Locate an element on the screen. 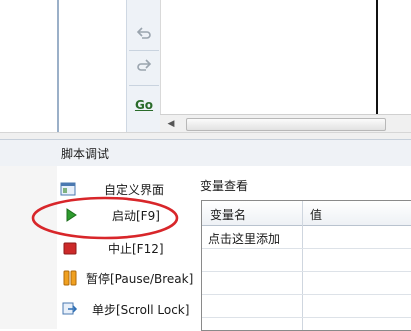  horizontal-scrollbar: ◀ is located at coordinates (285, 123).